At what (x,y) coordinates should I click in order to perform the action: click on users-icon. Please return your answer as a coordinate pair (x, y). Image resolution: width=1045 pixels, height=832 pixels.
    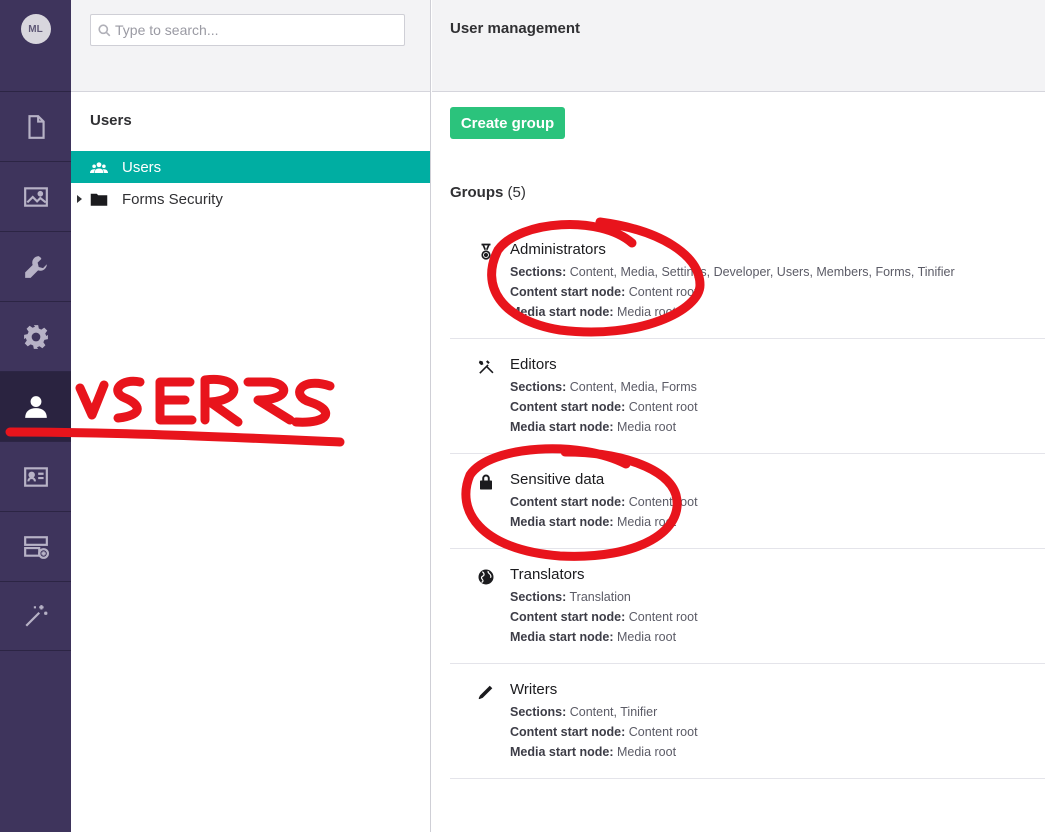
    Looking at the image, I should click on (99, 167).